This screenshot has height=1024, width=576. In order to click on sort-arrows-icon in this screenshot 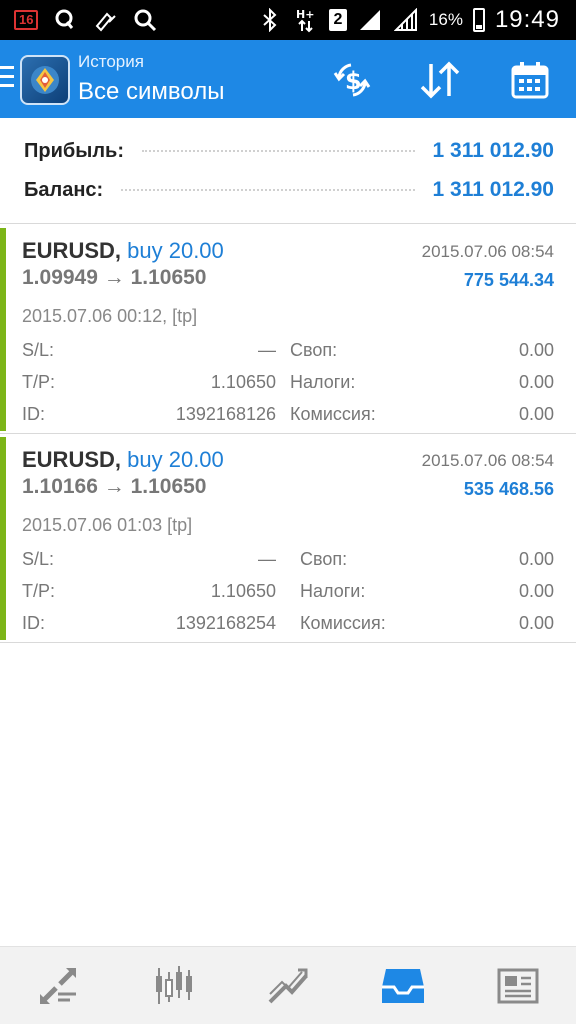, I will do `click(440, 80)`.